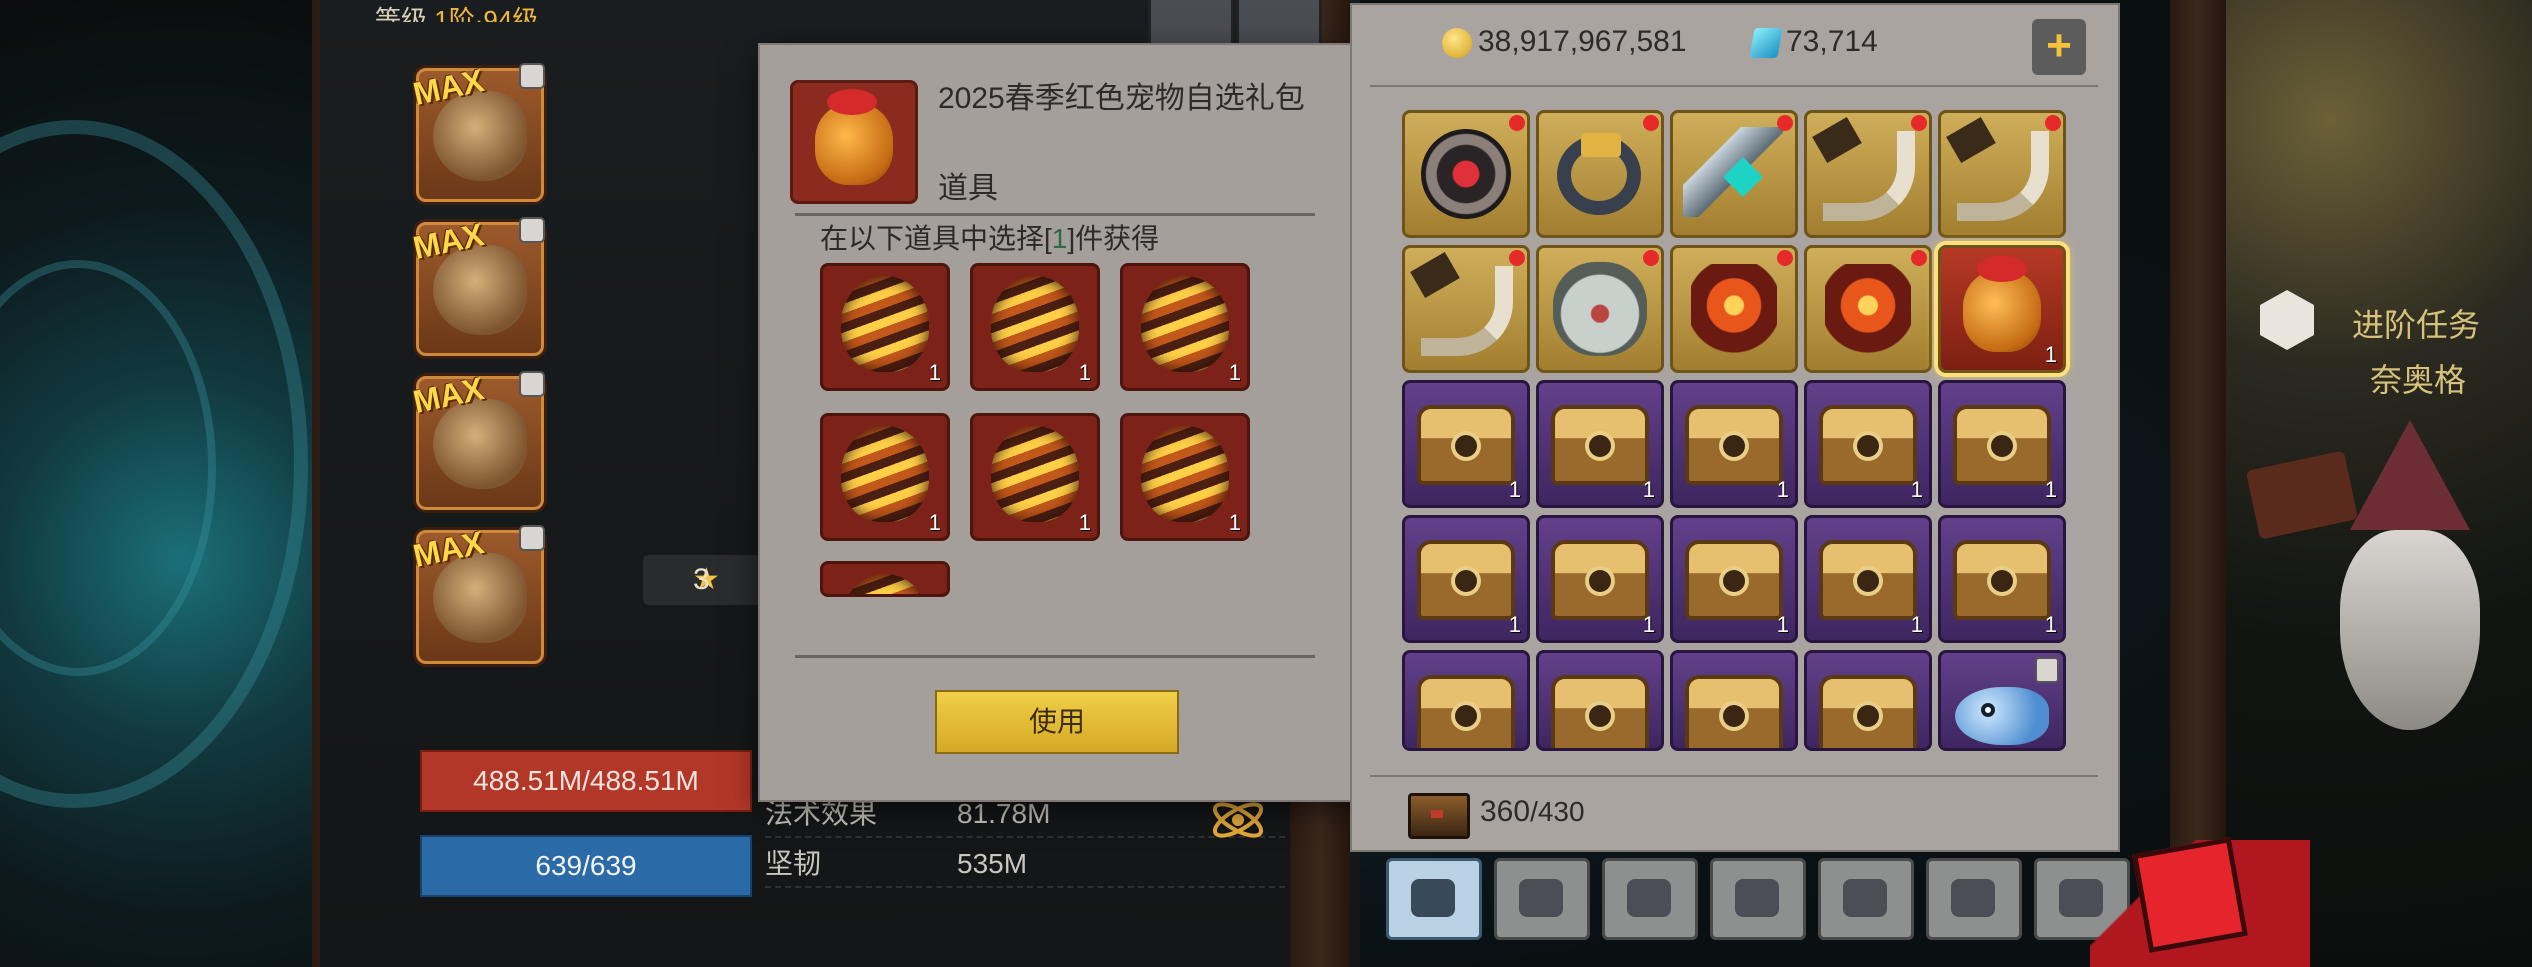 The width and height of the screenshot is (2532, 967). Describe the element at coordinates (477, 132) in the screenshot. I see `equip-slot-1: MAX` at that location.